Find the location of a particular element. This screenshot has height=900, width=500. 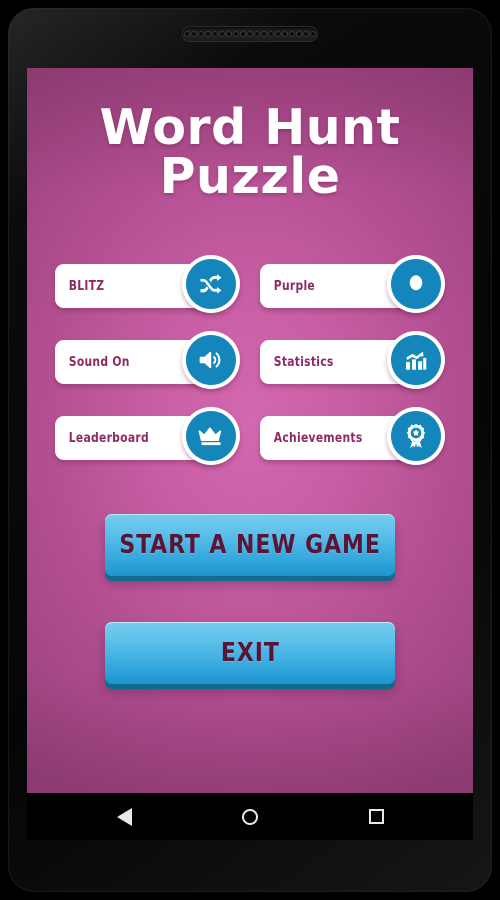

start-new-game-label: START A NEW GAME is located at coordinates (250, 545).